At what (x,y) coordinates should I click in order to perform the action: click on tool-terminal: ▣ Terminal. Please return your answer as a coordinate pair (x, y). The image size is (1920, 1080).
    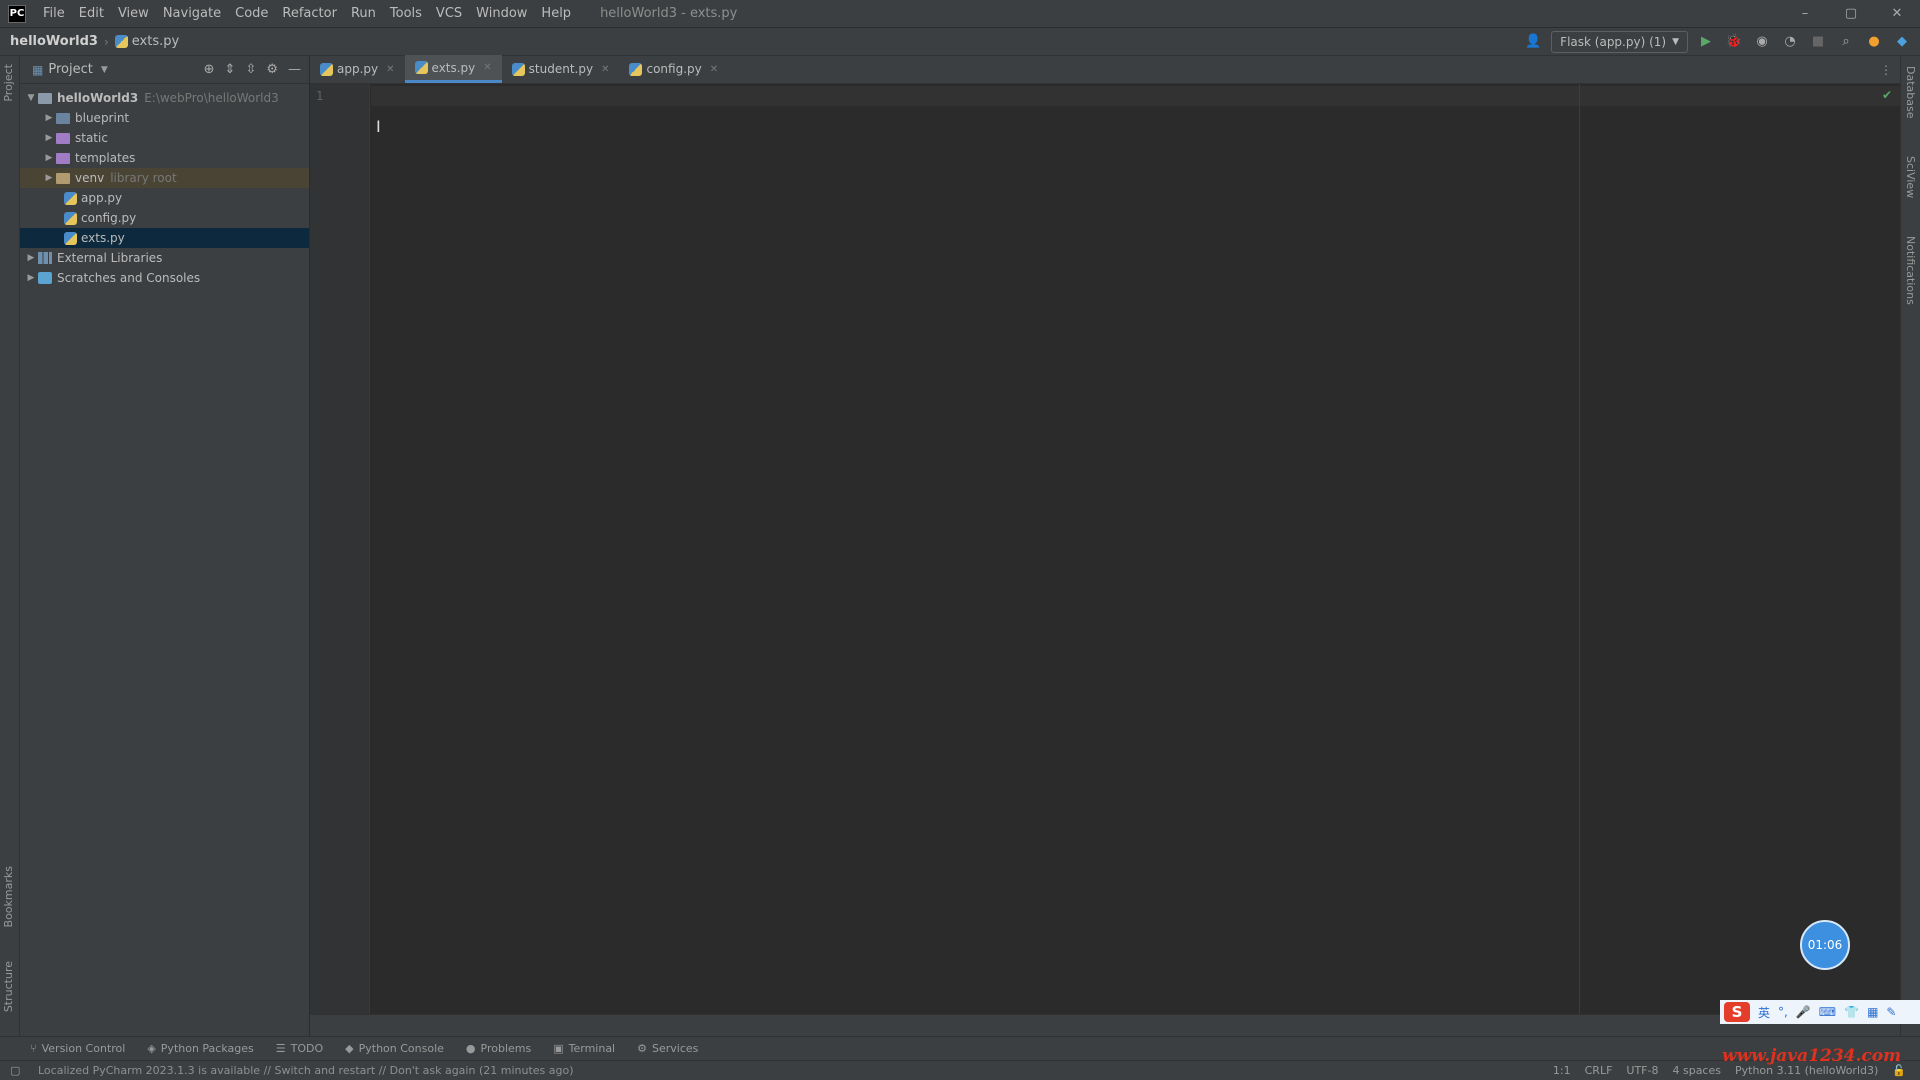
    Looking at the image, I should click on (584, 1048).